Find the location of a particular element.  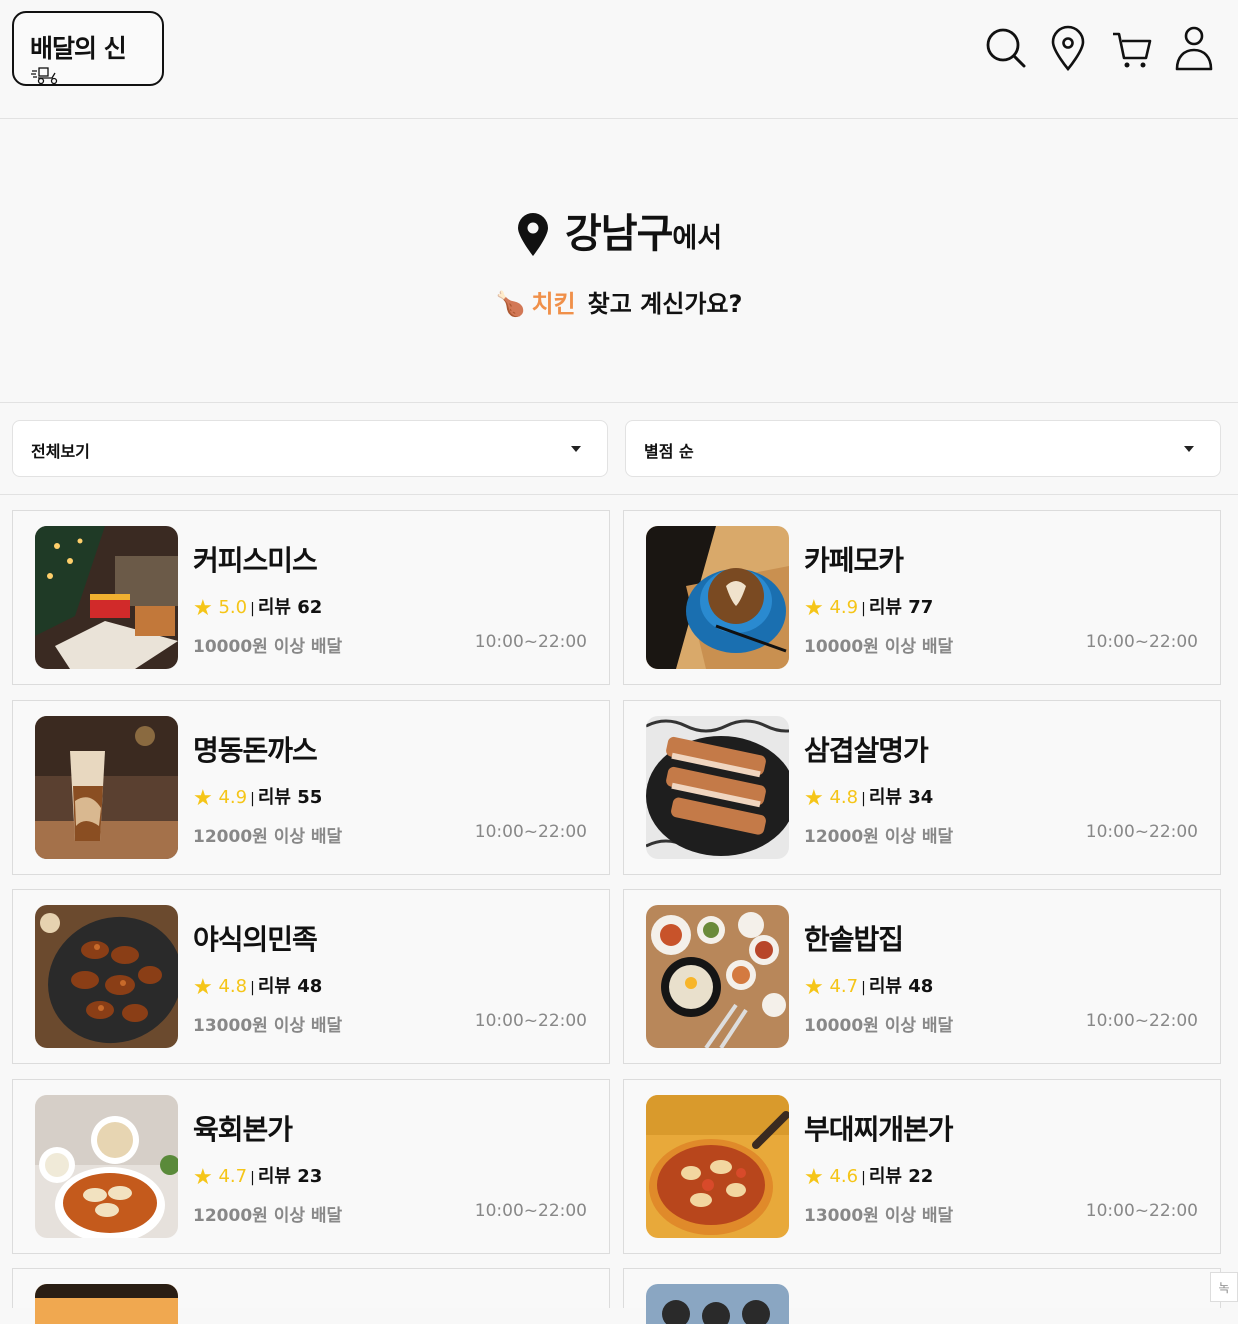

store-rating: ★ 4.7 | 리뷰 48 is located at coordinates (868, 986).